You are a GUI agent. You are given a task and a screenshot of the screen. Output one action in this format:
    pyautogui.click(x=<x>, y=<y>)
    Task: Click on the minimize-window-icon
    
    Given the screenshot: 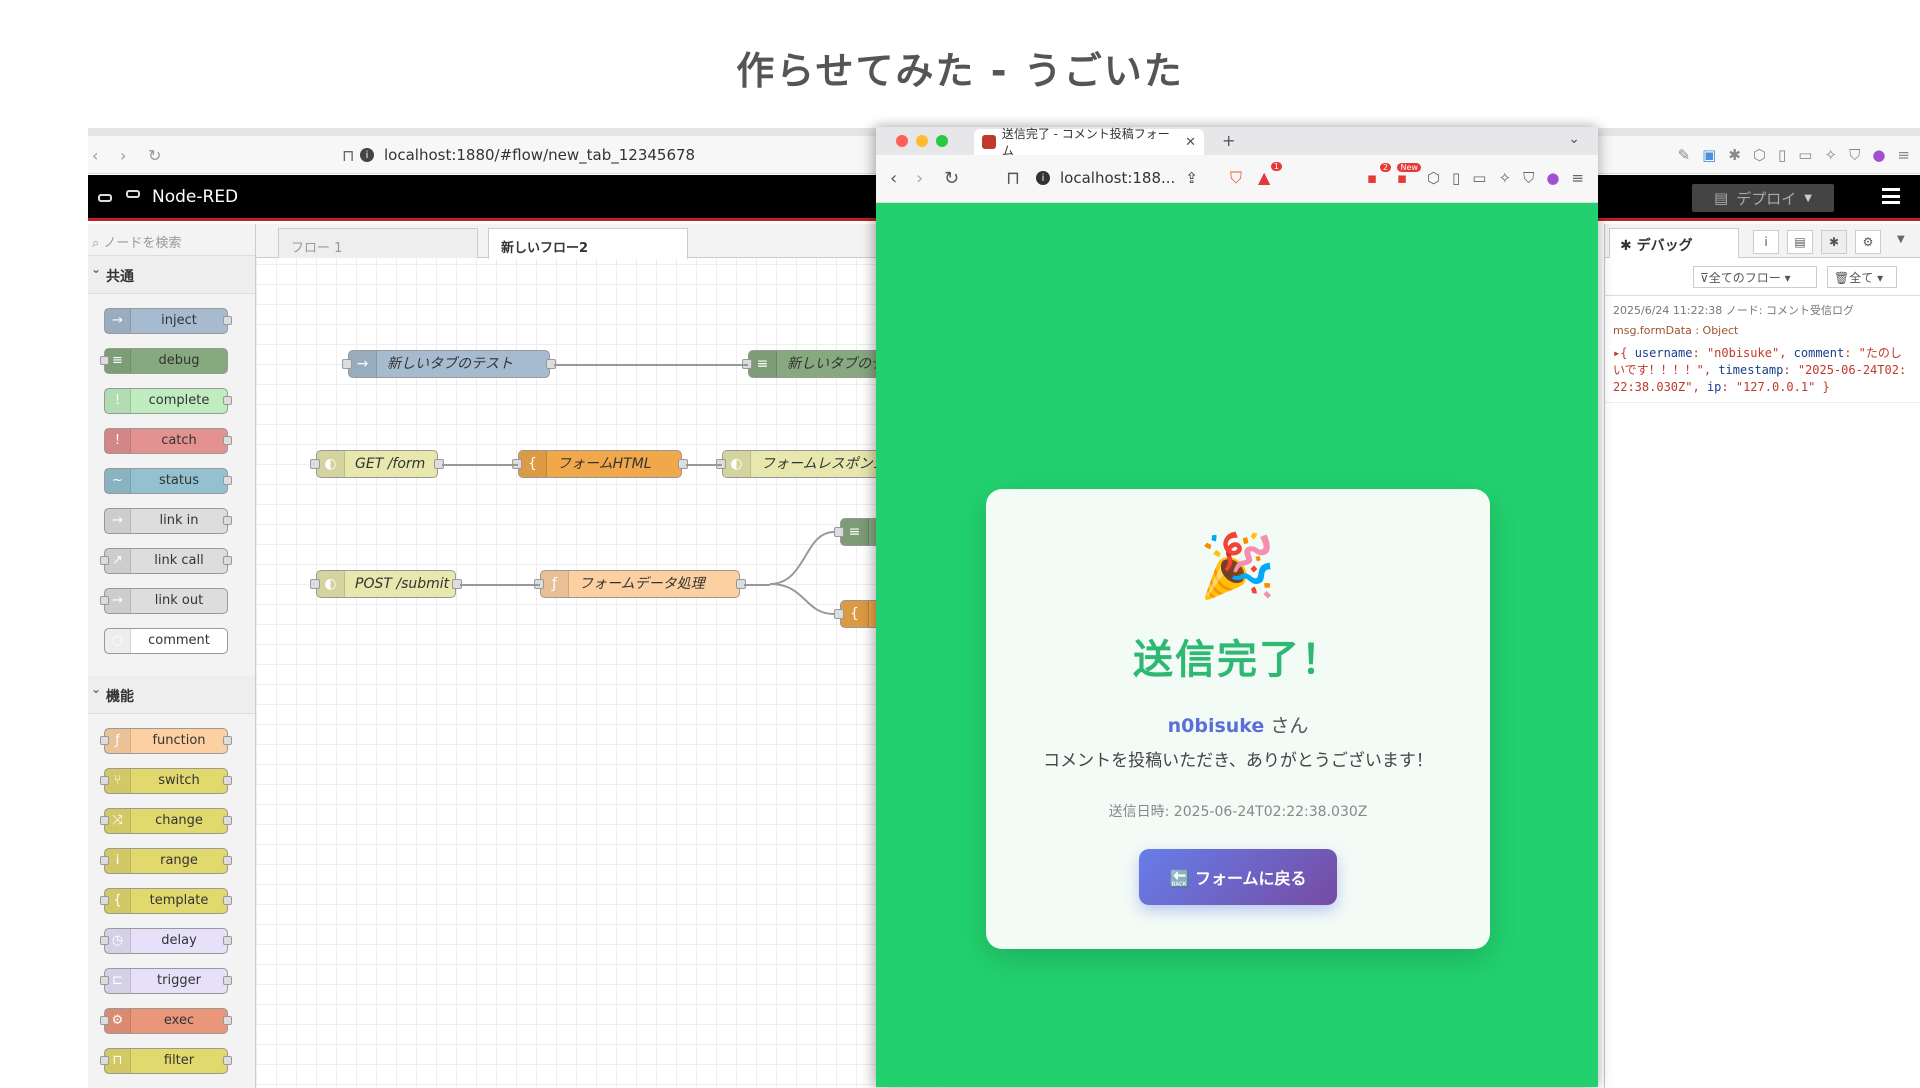 What is the action you would take?
    pyautogui.click(x=922, y=141)
    